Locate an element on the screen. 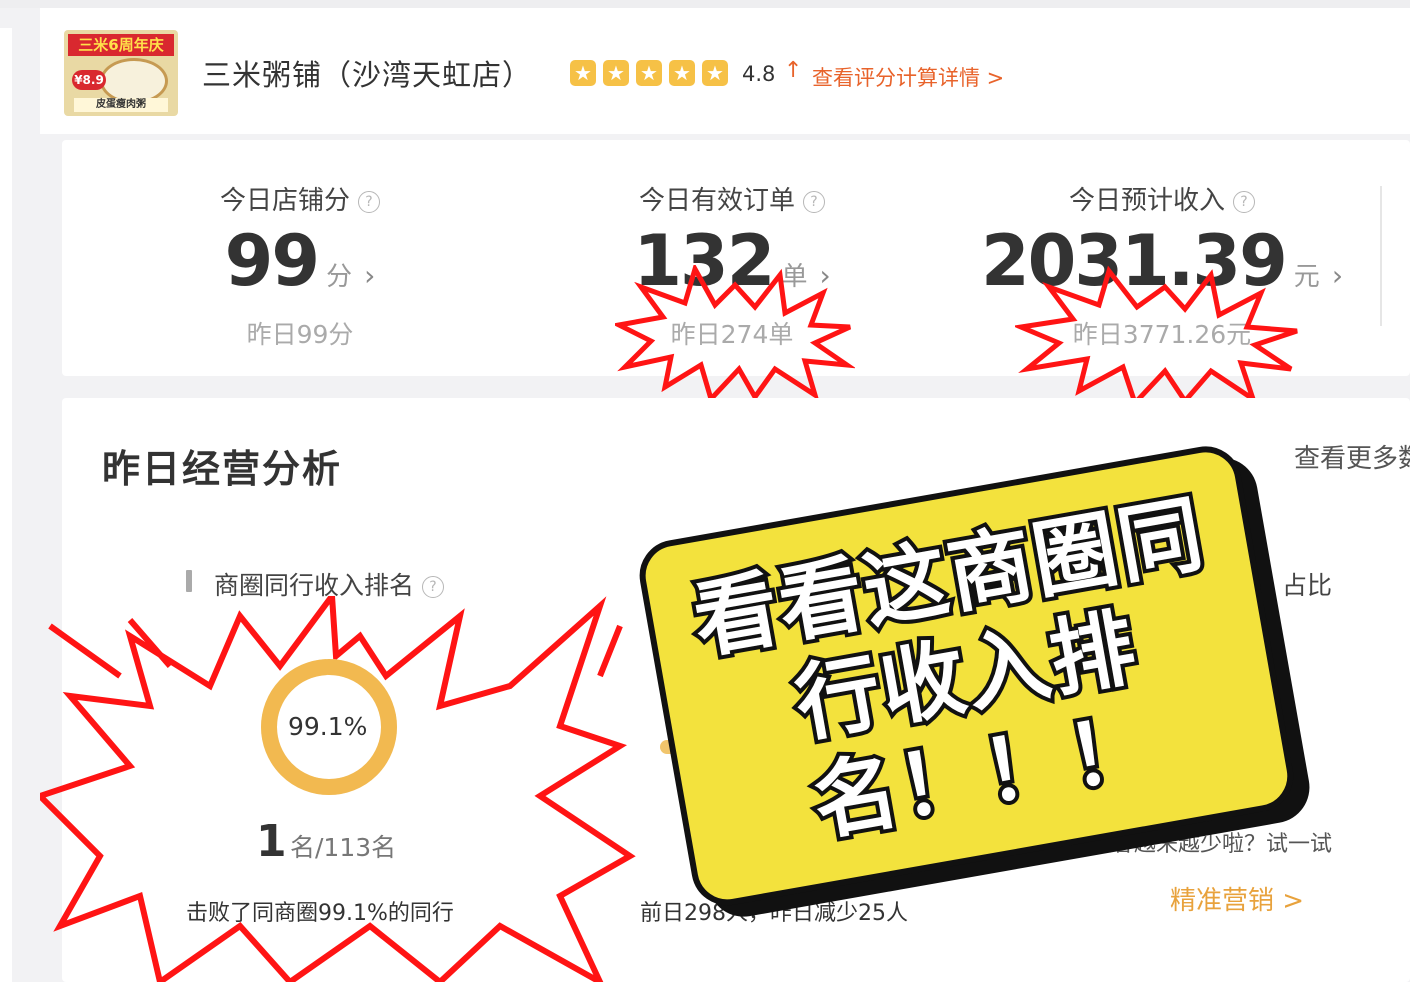 Image resolution: width=1410 pixels, height=982 pixels. rating-detail-link: 查看评分计算详情 > is located at coordinates (908, 77).